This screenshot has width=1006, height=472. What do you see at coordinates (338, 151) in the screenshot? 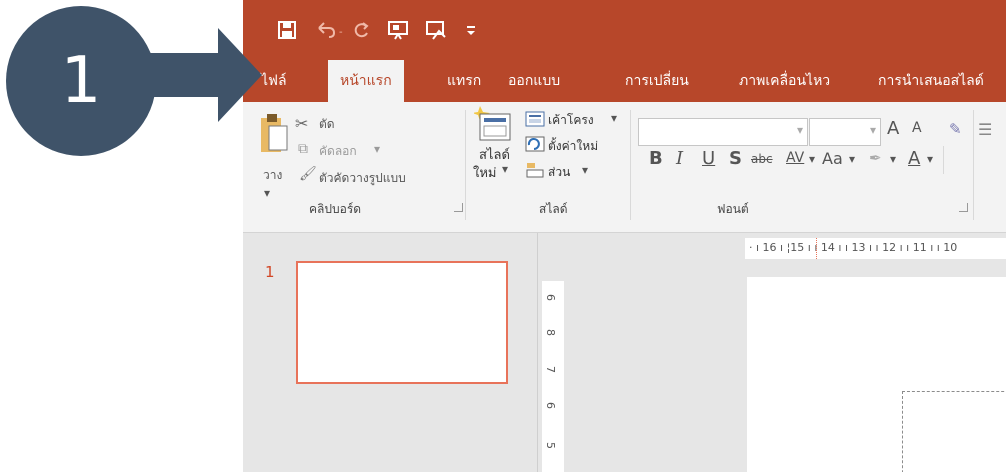
I see `copy-label: คัดลอก` at bounding box center [338, 151].